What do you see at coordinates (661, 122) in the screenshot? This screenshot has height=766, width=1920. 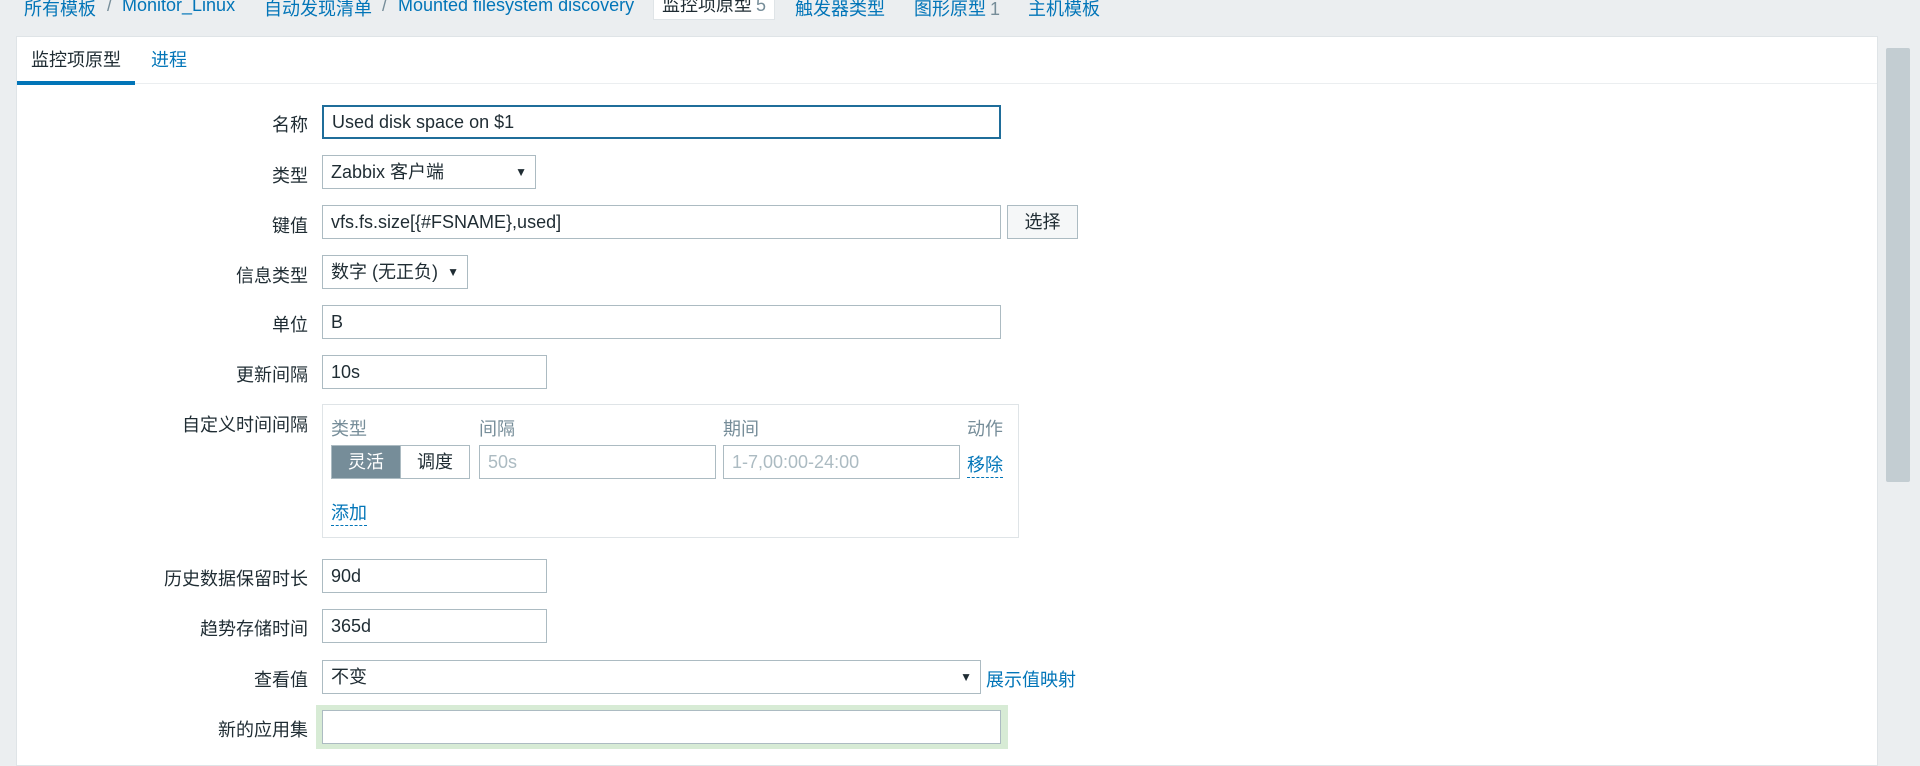 I see `name-input: Used disk space on $1` at bounding box center [661, 122].